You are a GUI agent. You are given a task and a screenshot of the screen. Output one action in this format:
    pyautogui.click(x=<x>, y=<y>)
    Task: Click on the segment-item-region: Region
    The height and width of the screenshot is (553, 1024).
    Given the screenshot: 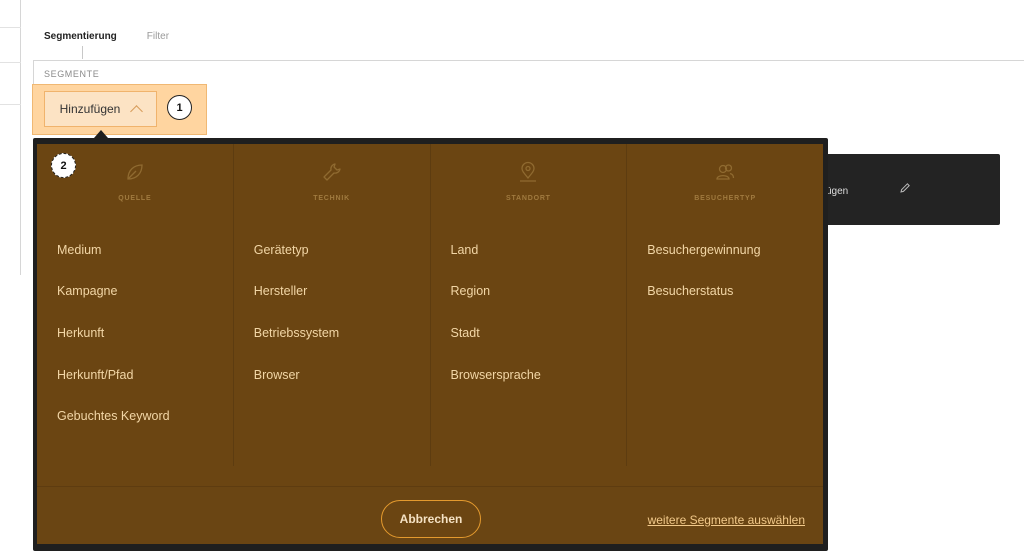 What is the action you would take?
    pyautogui.click(x=529, y=292)
    